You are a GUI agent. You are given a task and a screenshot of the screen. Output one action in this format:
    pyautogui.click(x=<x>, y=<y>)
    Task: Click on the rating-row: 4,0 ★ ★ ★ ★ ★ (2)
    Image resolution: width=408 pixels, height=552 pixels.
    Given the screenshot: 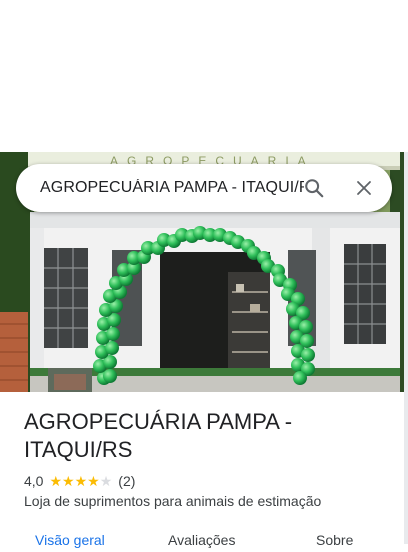 What is the action you would take?
    pyautogui.click(x=79, y=481)
    